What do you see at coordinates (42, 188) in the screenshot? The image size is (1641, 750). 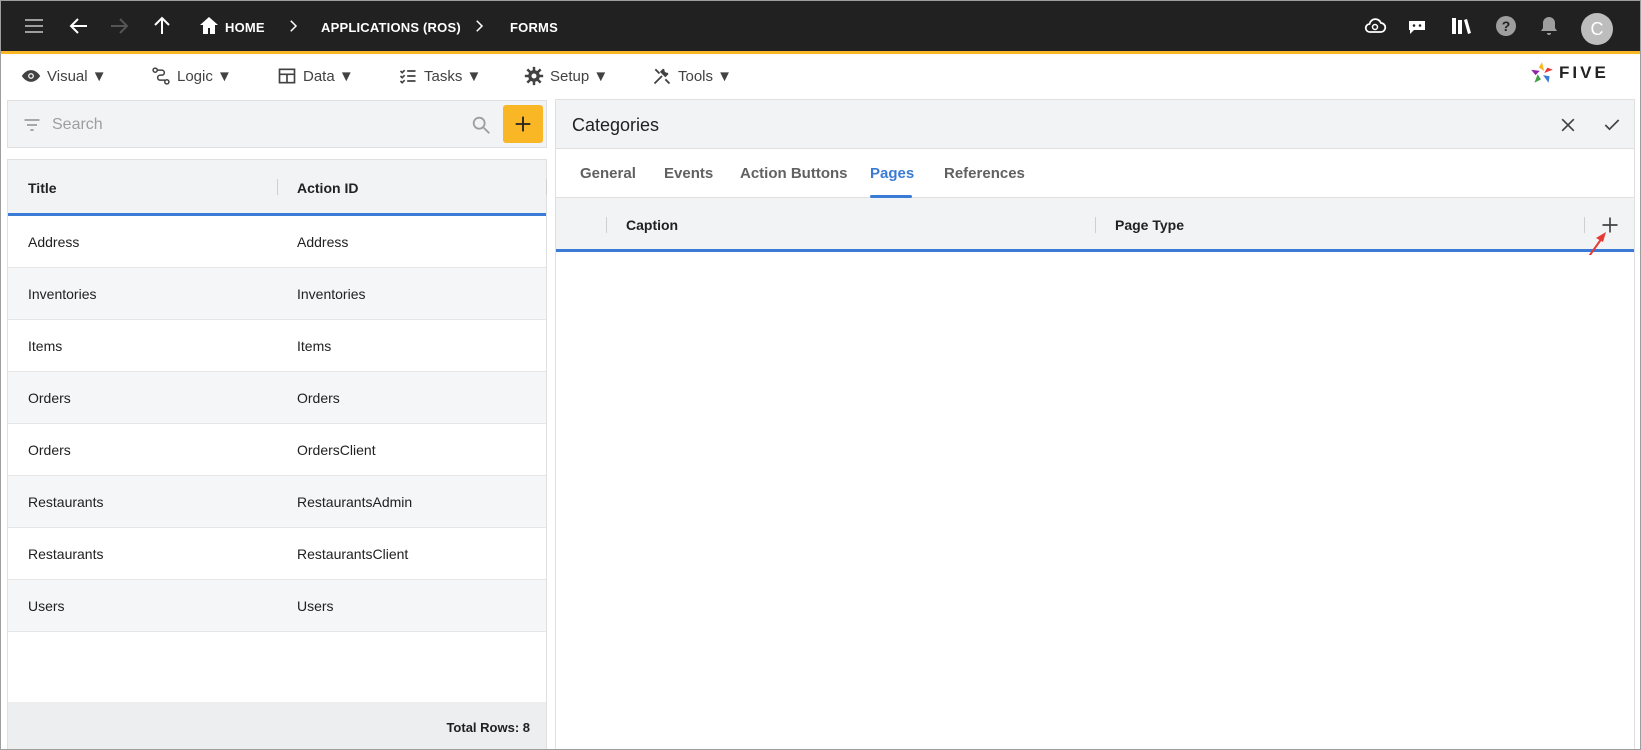 I see `column-header-title: Title` at bounding box center [42, 188].